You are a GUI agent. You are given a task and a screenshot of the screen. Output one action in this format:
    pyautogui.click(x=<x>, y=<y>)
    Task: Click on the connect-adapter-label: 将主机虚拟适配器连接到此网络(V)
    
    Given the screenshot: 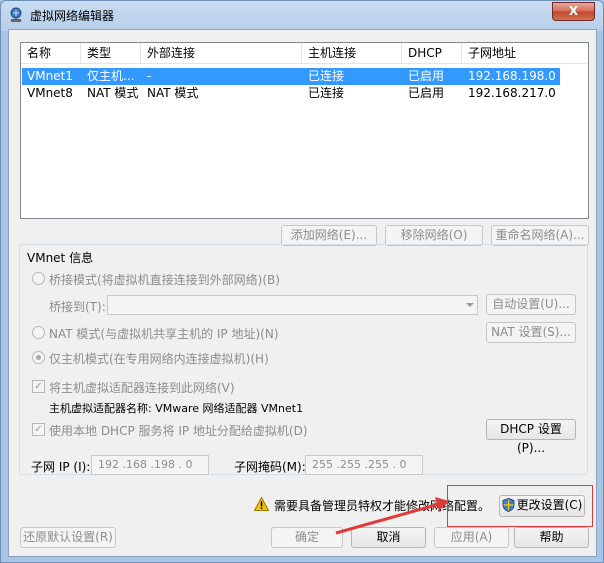 What is the action you would take?
    pyautogui.click(x=142, y=388)
    